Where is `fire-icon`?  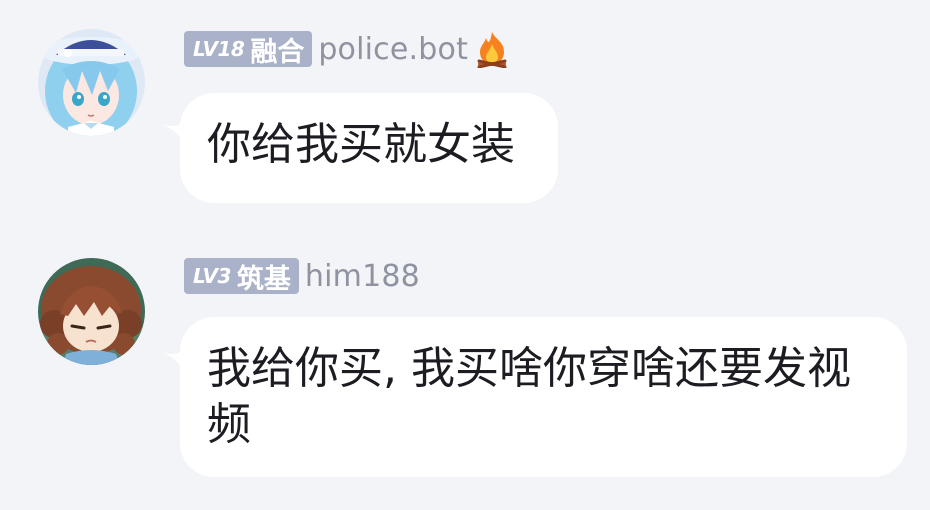
fire-icon is located at coordinates (492, 50).